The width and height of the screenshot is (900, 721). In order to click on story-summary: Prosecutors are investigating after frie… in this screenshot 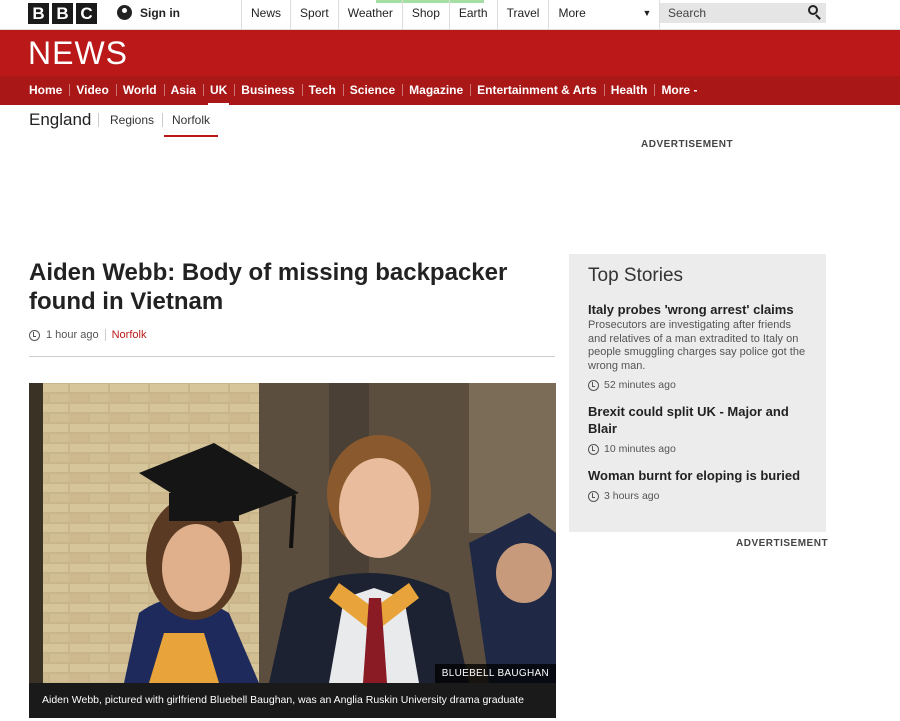, I will do `click(697, 345)`.